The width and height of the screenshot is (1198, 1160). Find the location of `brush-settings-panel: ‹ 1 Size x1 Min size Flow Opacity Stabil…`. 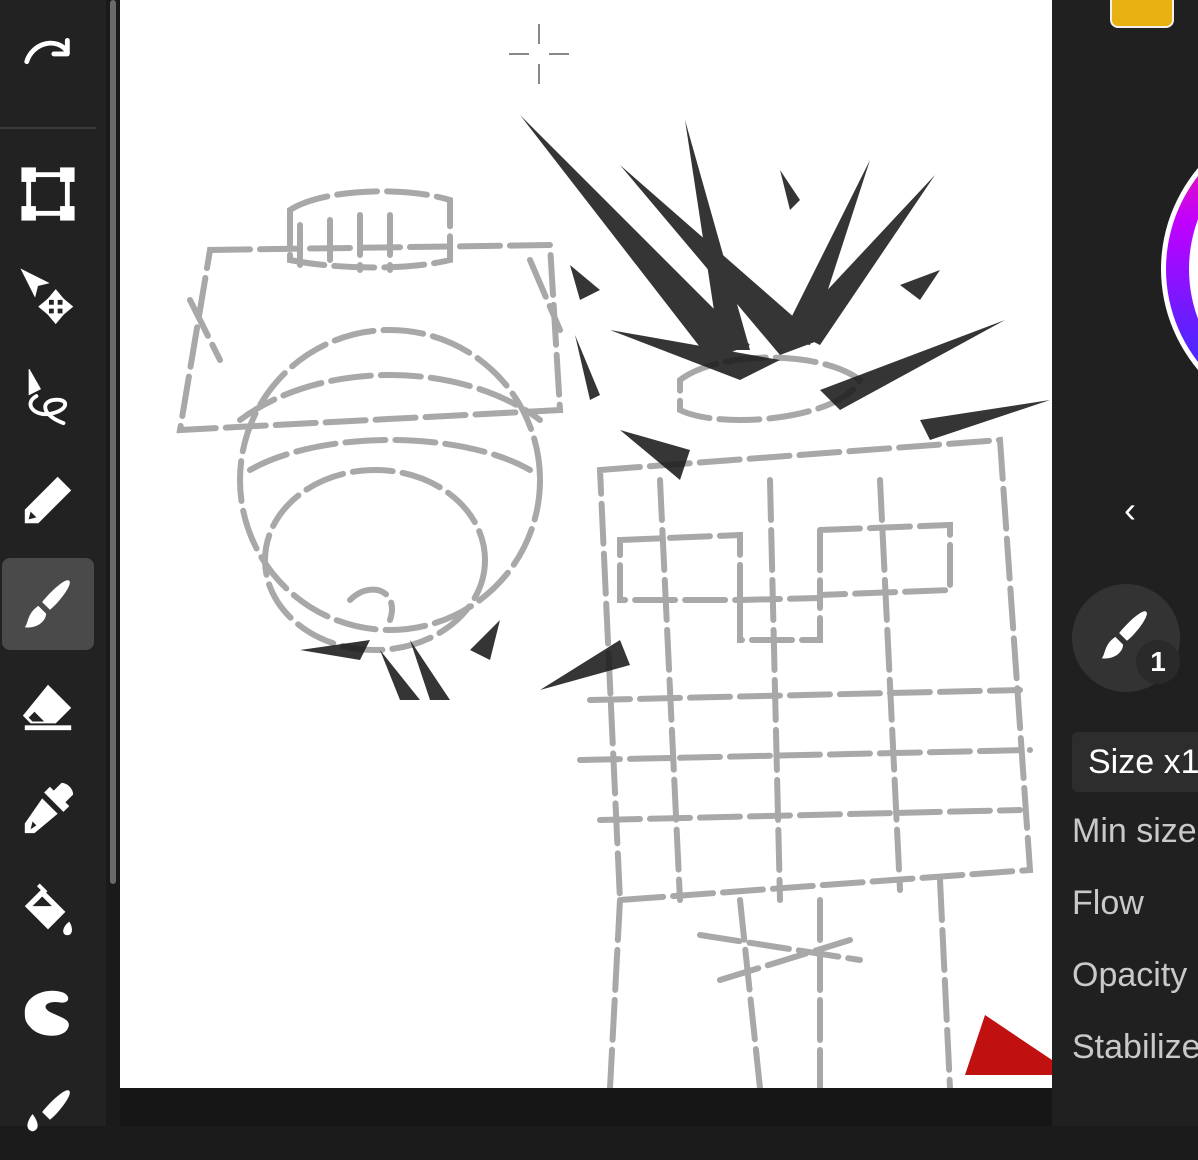

brush-settings-panel: ‹ 1 Size x1 Min size Flow Opacity Stabil… is located at coordinates (1125, 563).